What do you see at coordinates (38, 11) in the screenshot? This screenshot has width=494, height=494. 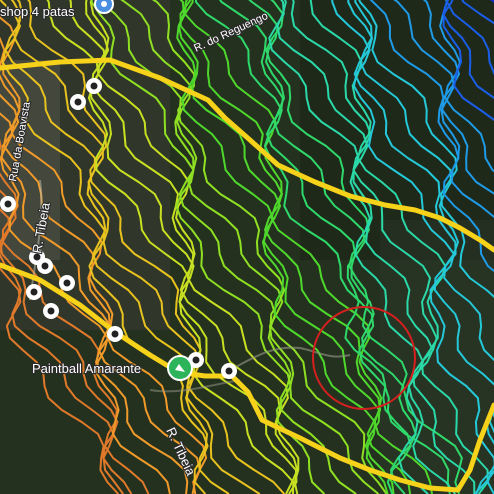 I see `shop-label: shop 4 patas` at bounding box center [38, 11].